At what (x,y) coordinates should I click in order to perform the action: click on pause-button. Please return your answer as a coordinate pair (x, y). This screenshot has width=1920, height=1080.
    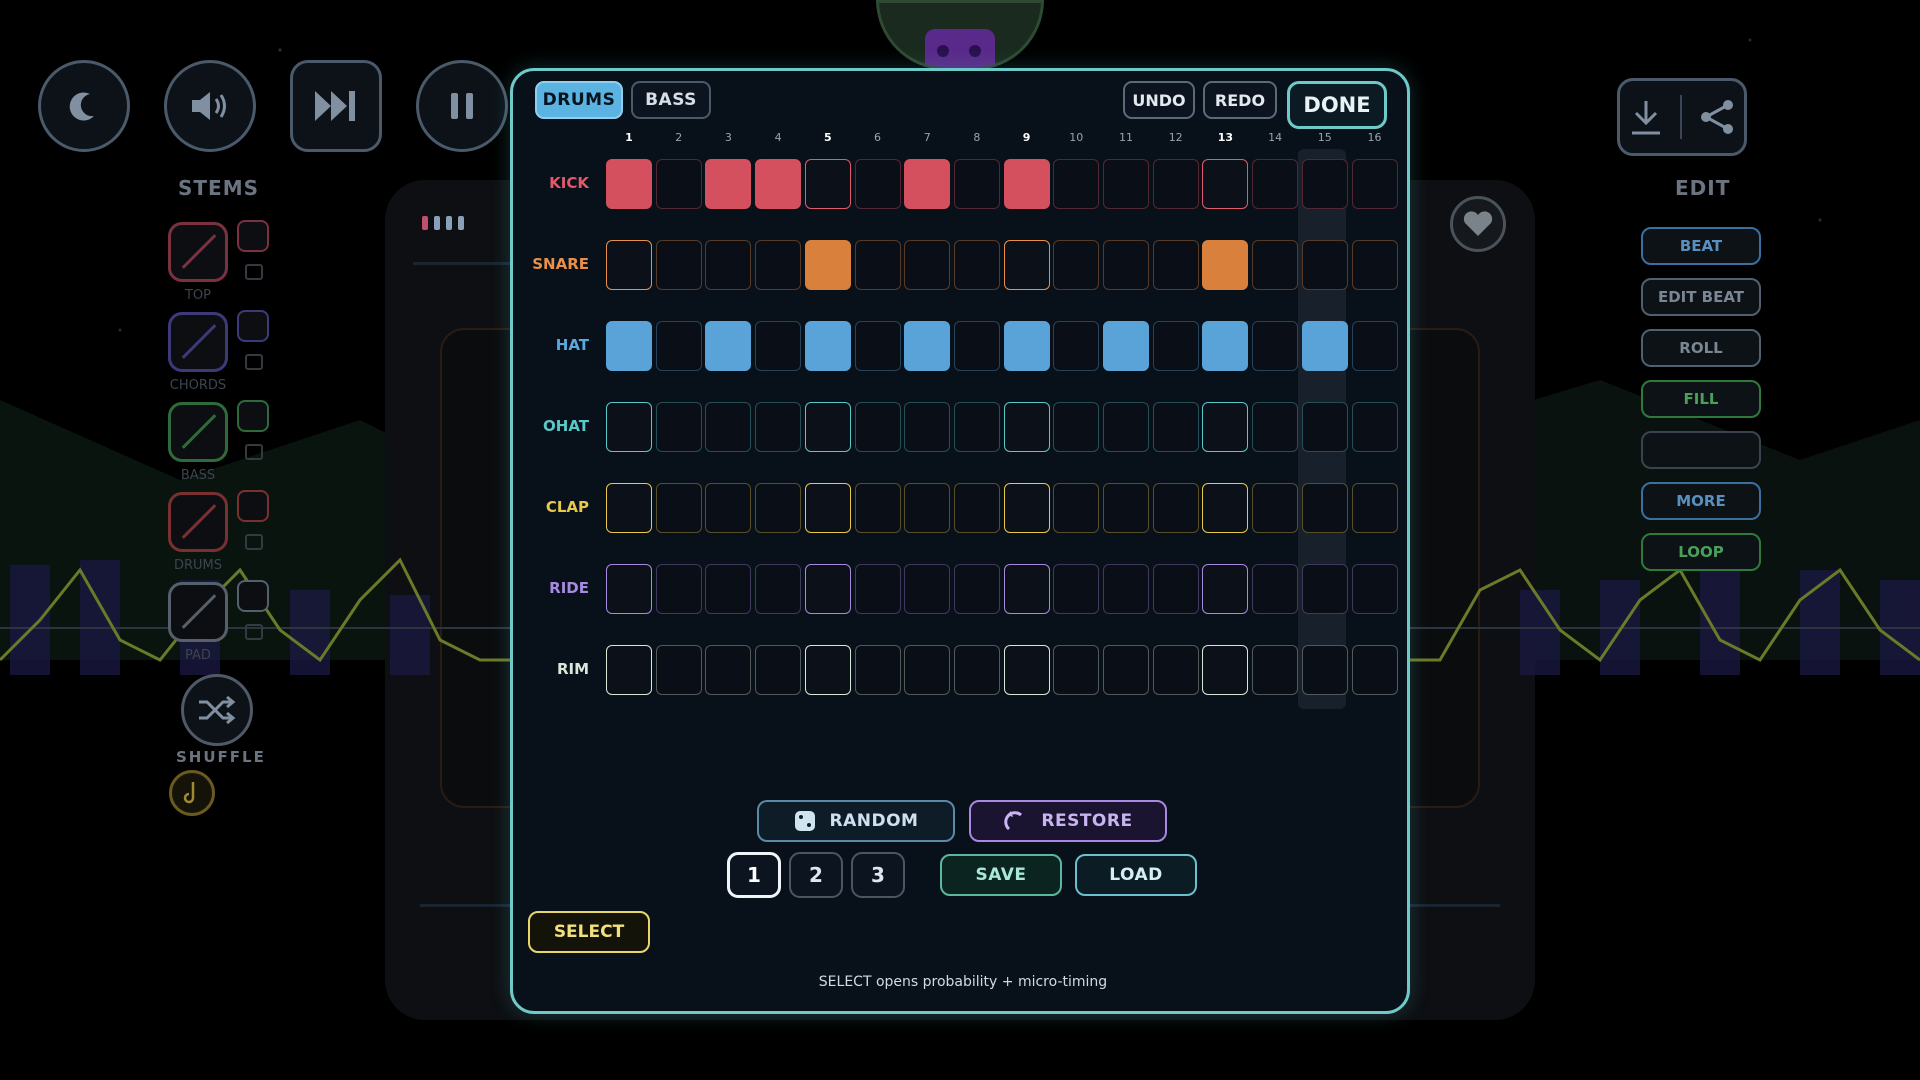
    Looking at the image, I should click on (462, 106).